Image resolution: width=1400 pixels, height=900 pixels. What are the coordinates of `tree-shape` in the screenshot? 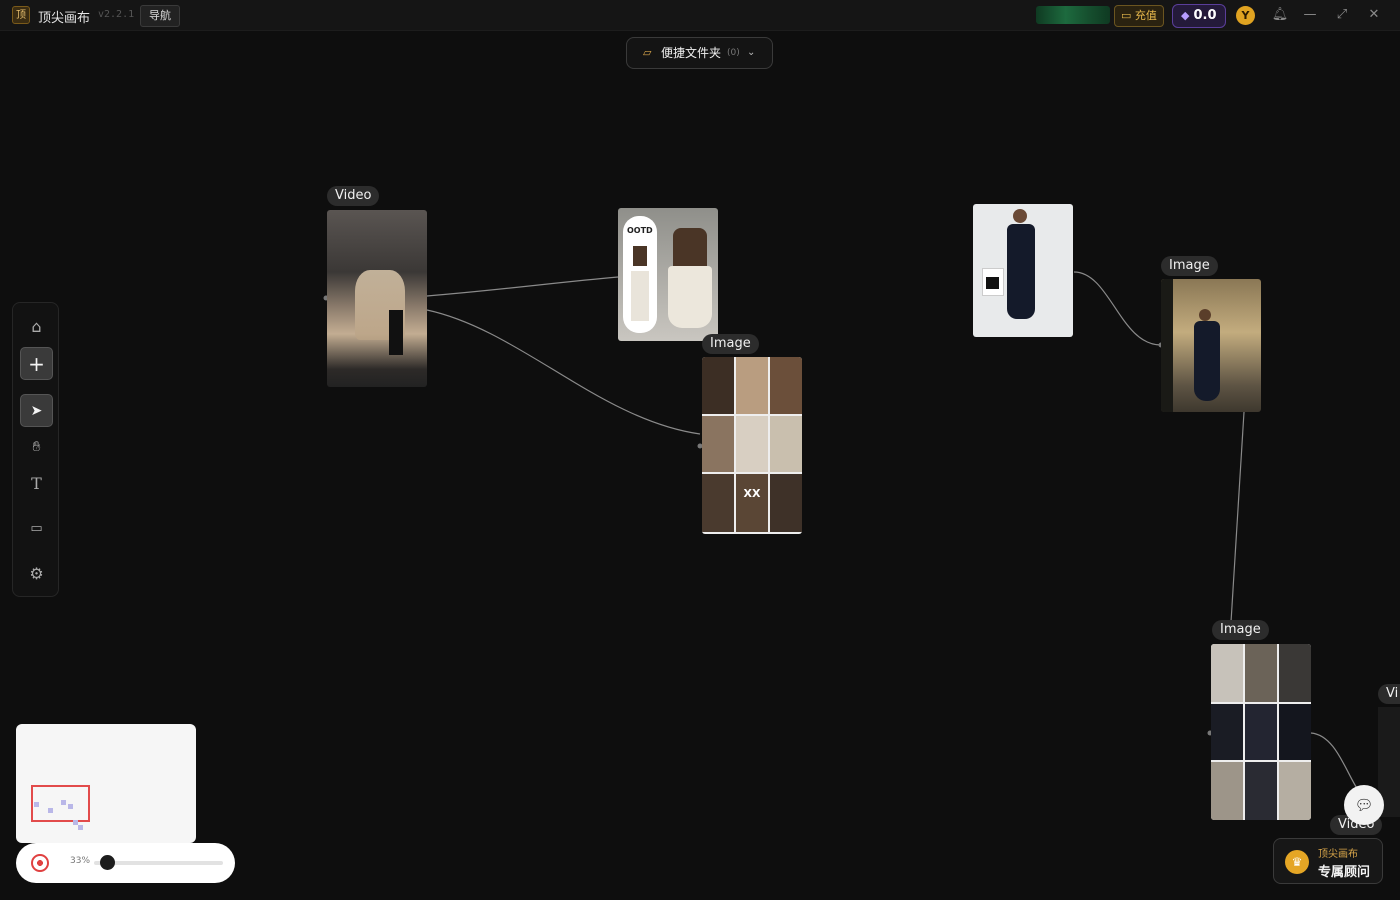 It's located at (1167, 345).